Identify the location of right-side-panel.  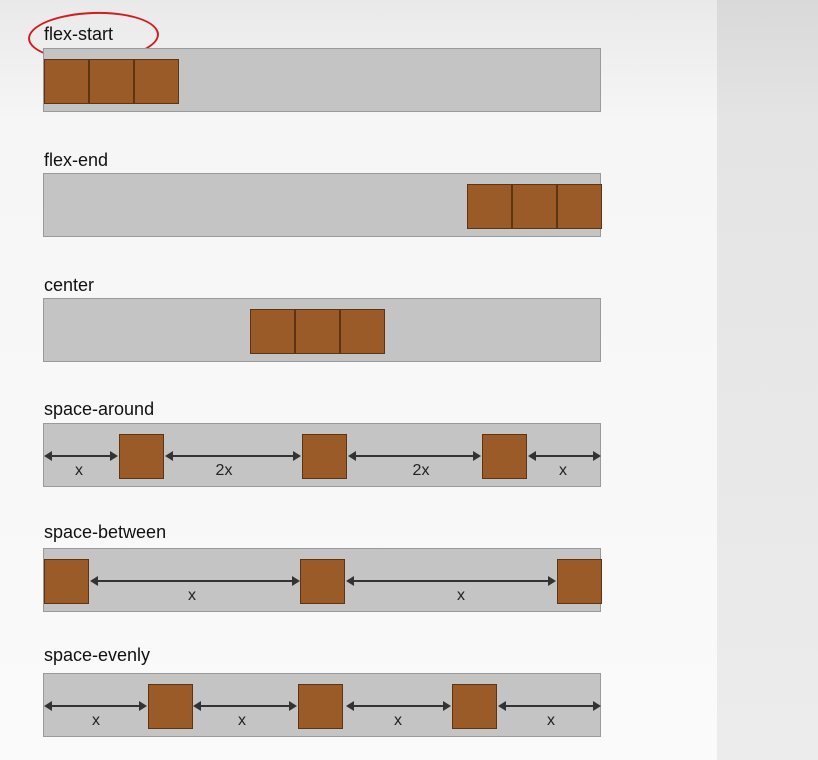
(767, 380).